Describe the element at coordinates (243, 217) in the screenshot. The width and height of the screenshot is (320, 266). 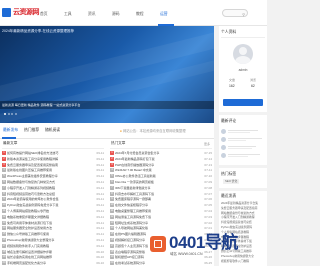
I see `latest-post-link: 小程序开发入门到精通教程` at that location.